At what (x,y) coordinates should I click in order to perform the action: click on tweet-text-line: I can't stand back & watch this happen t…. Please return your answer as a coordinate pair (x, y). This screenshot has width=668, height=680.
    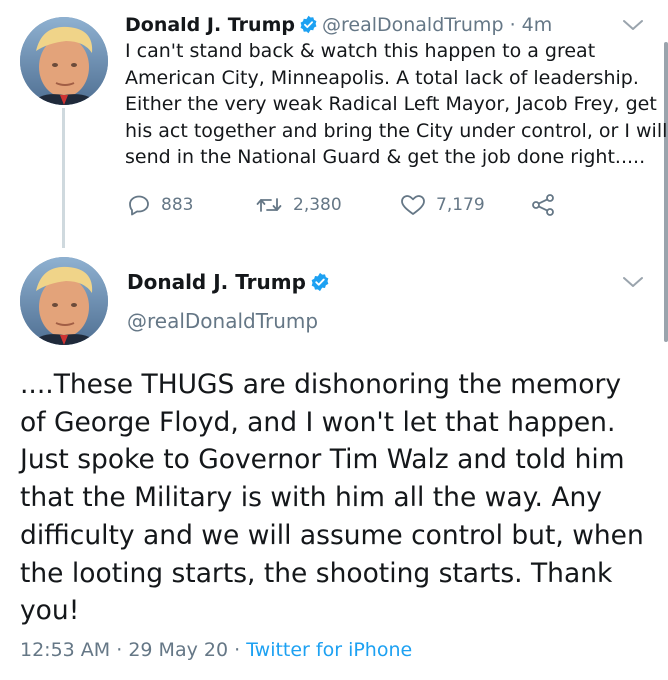
    Looking at the image, I should click on (360, 51).